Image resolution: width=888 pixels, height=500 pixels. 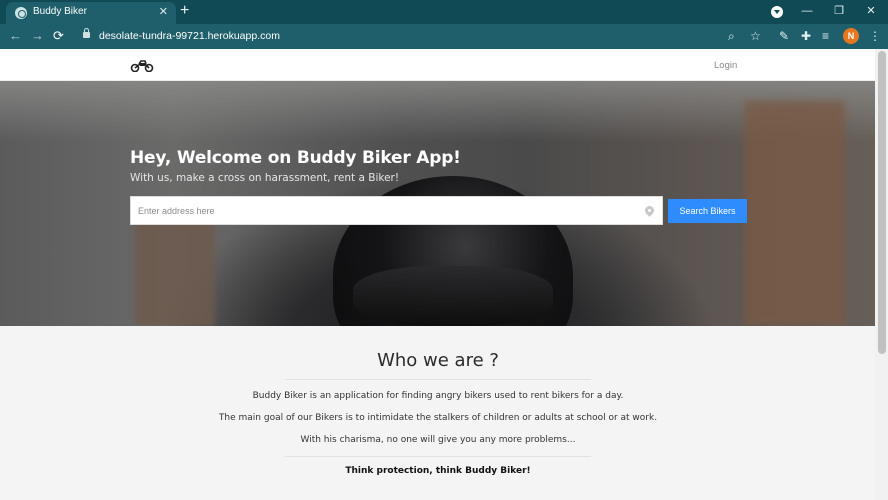 What do you see at coordinates (707, 211) in the screenshot?
I see `search-bikers-button: Search Bikers` at bounding box center [707, 211].